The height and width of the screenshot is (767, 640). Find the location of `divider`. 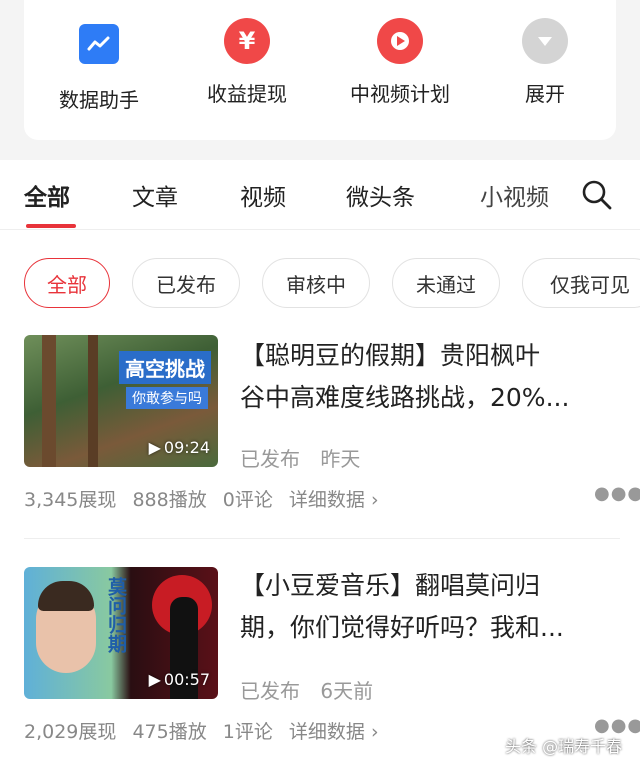

divider is located at coordinates (322, 538).